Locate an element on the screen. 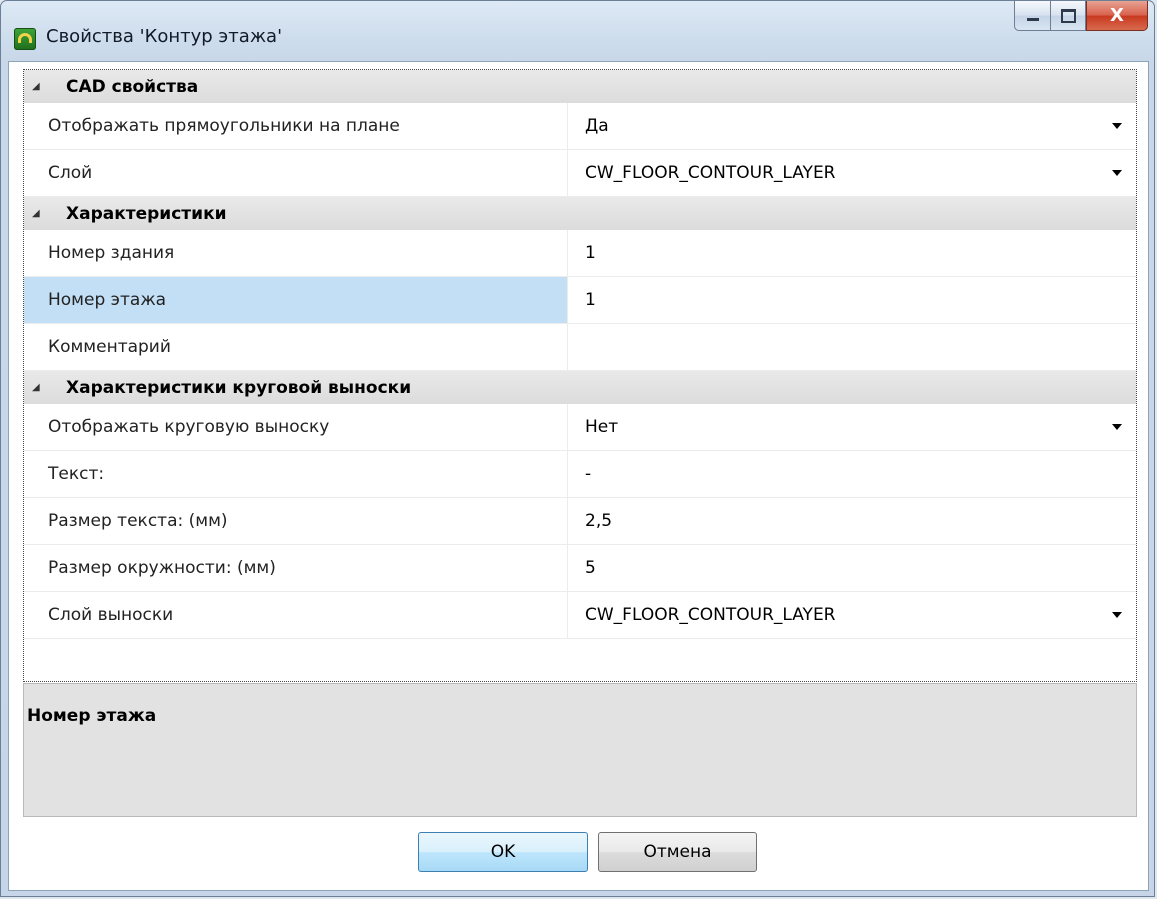 The image size is (1157, 899). property-value-dropdown: Да is located at coordinates (852, 126).